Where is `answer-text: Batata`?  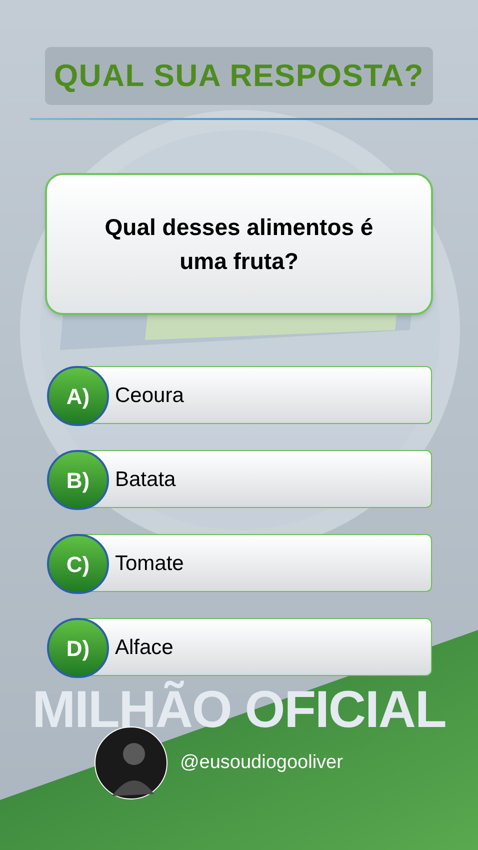 answer-text: Batata is located at coordinates (145, 480).